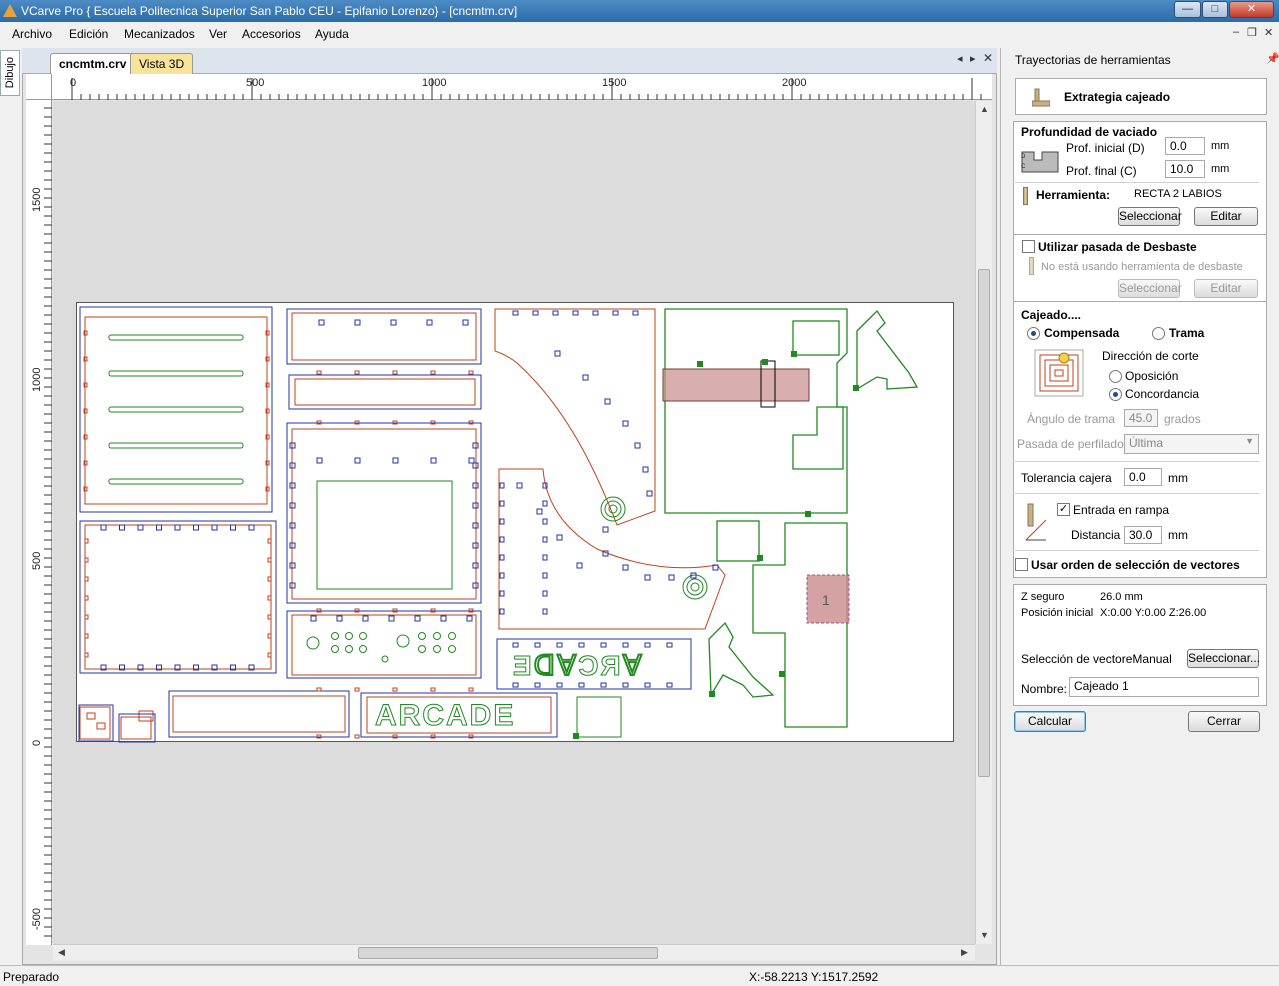 Image resolution: width=1279 pixels, height=986 pixels. Describe the element at coordinates (1050, 721) in the screenshot. I see `calculate-button: Calcular` at that location.